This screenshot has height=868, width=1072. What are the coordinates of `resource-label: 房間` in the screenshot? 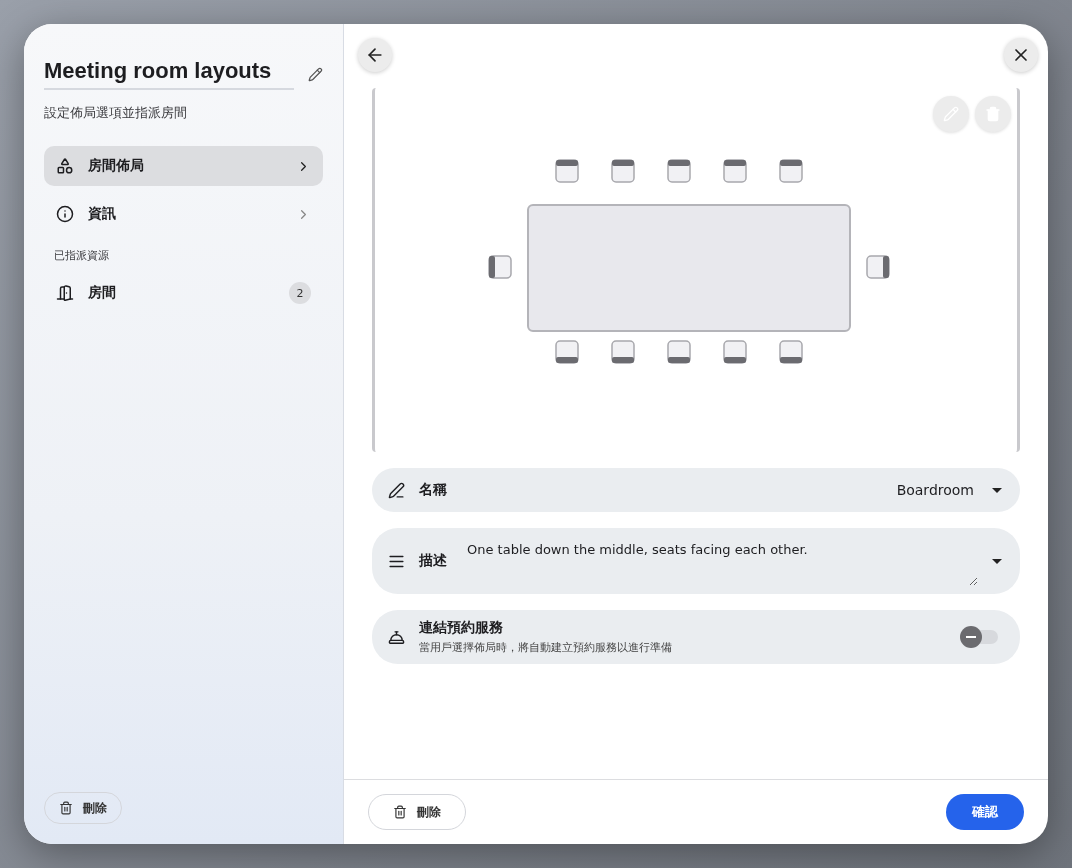 It's located at (102, 293).